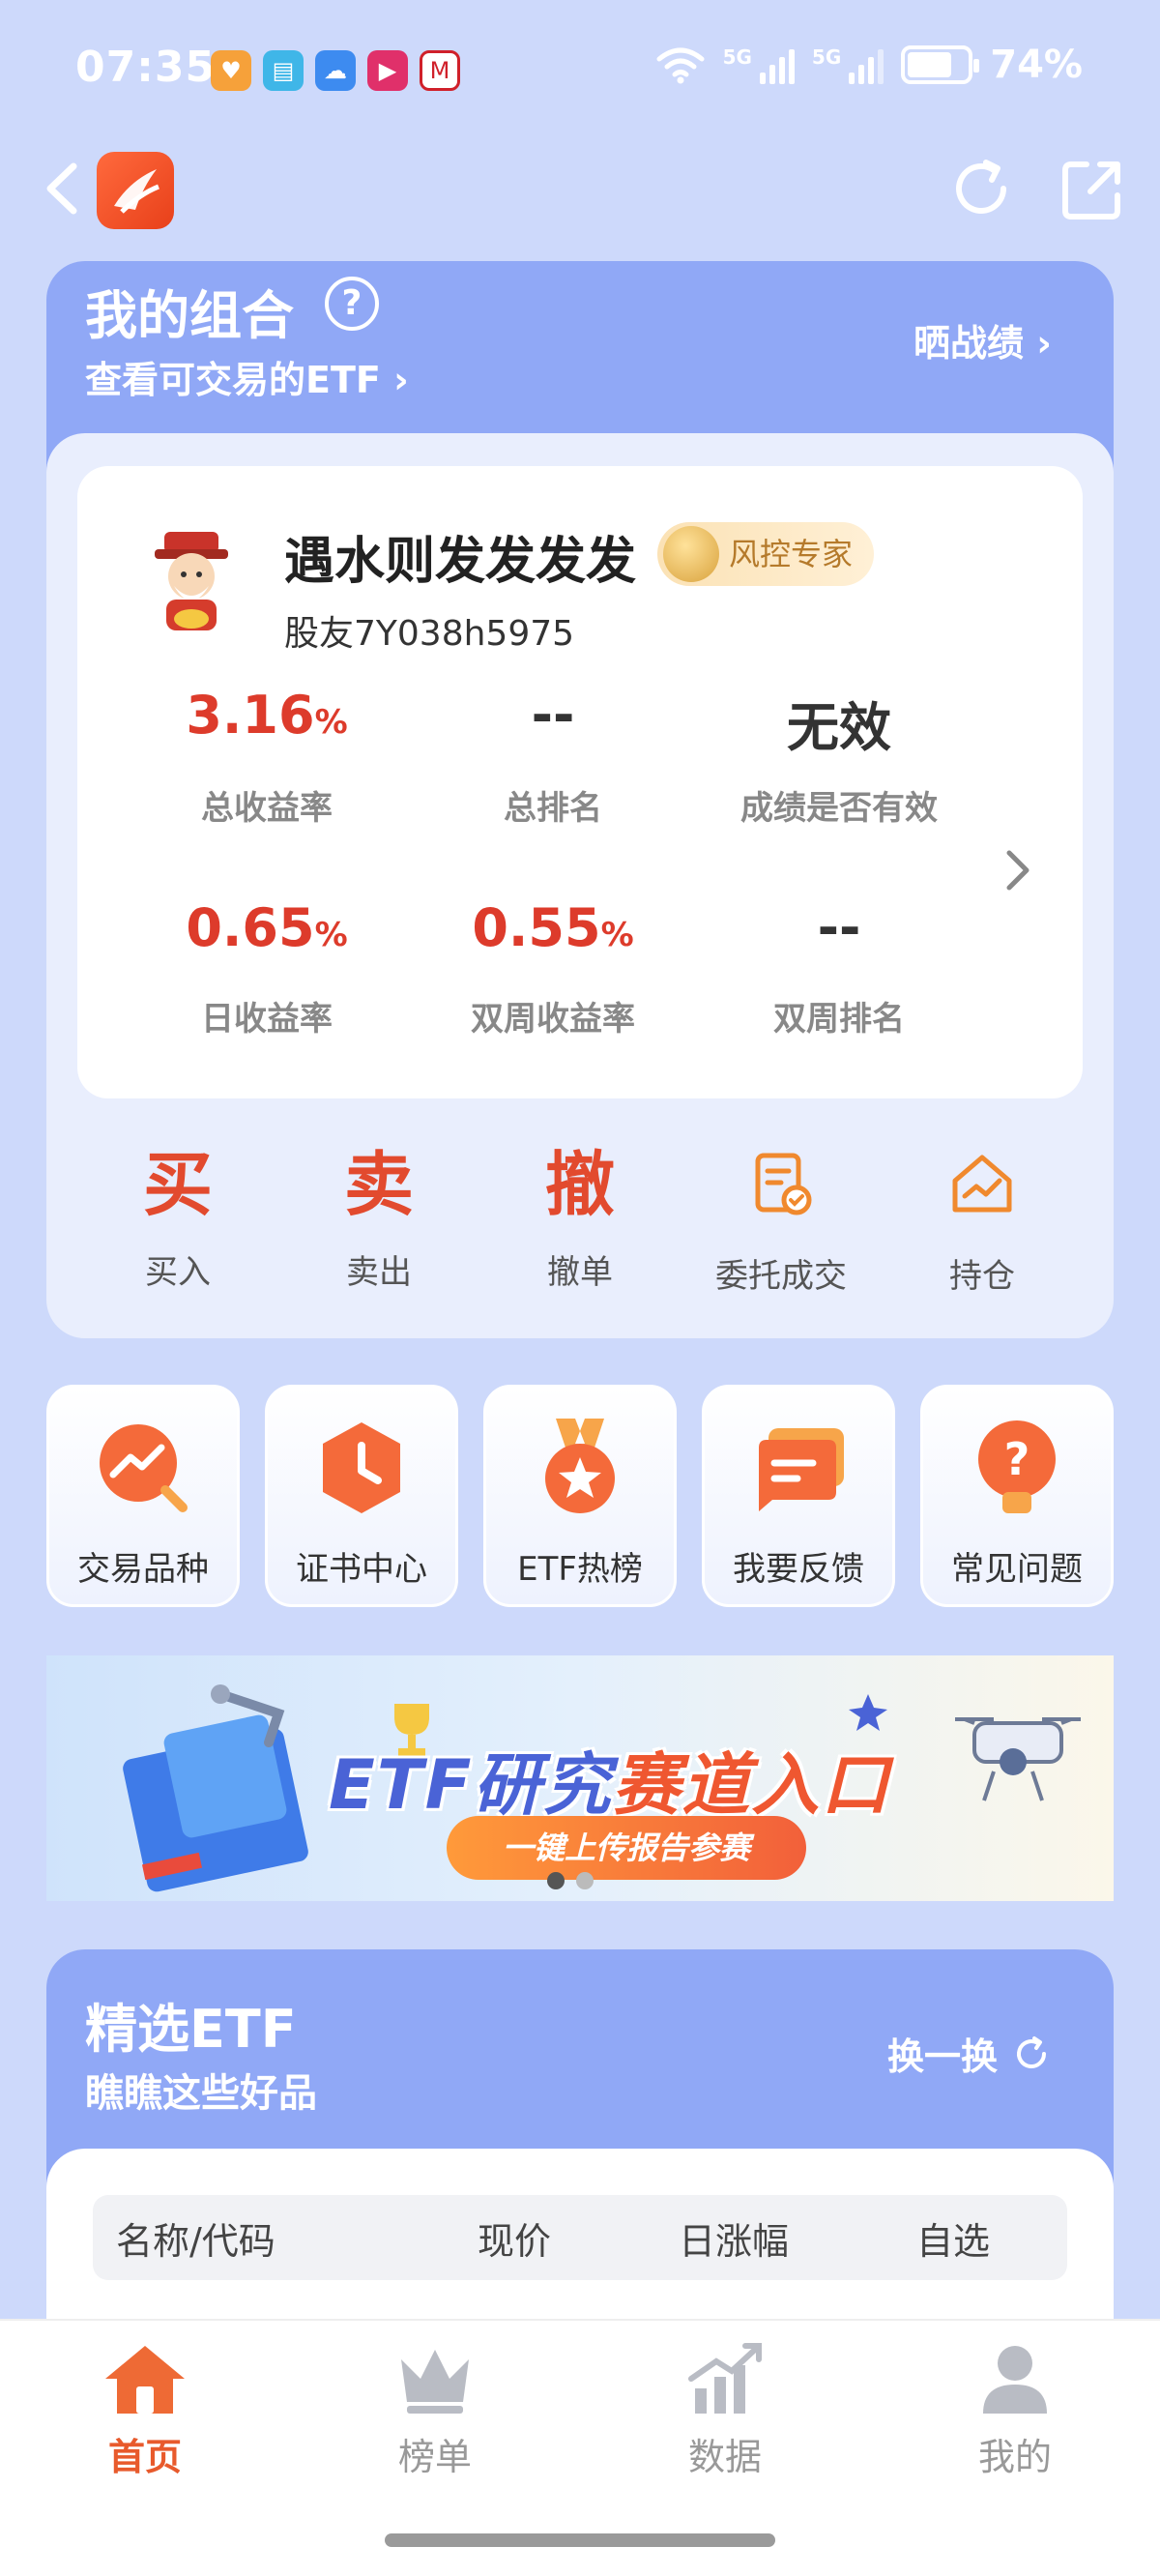 The height and width of the screenshot is (2576, 1160). I want to click on video-app-icon: ▶, so click(387, 70).